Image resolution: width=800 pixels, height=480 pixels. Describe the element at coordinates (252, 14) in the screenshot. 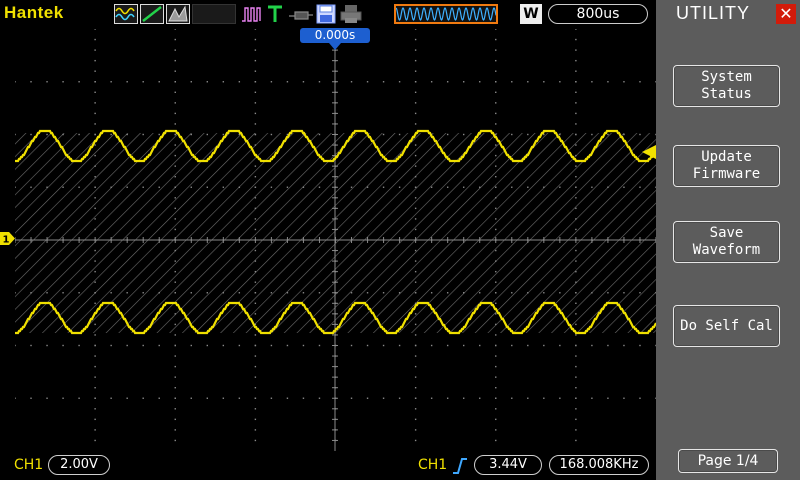

I see `acquire-peak-icon` at that location.